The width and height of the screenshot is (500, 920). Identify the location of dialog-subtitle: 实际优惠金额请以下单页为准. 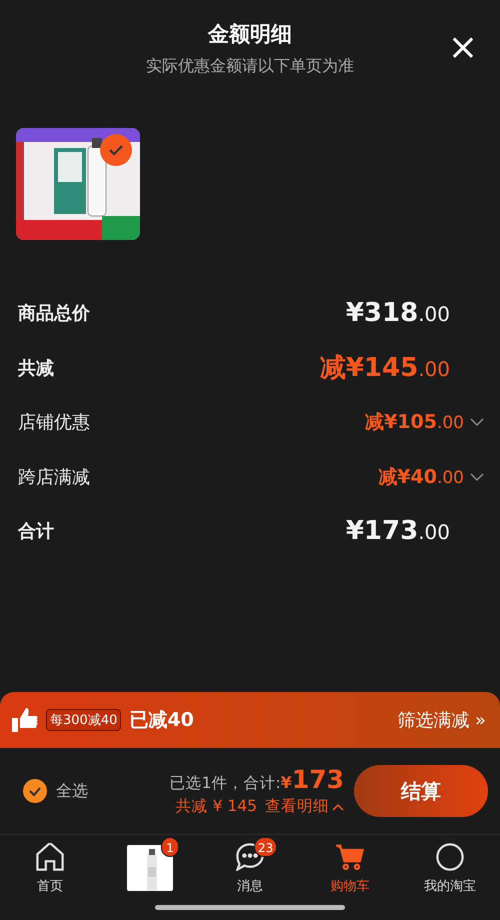
(250, 66).